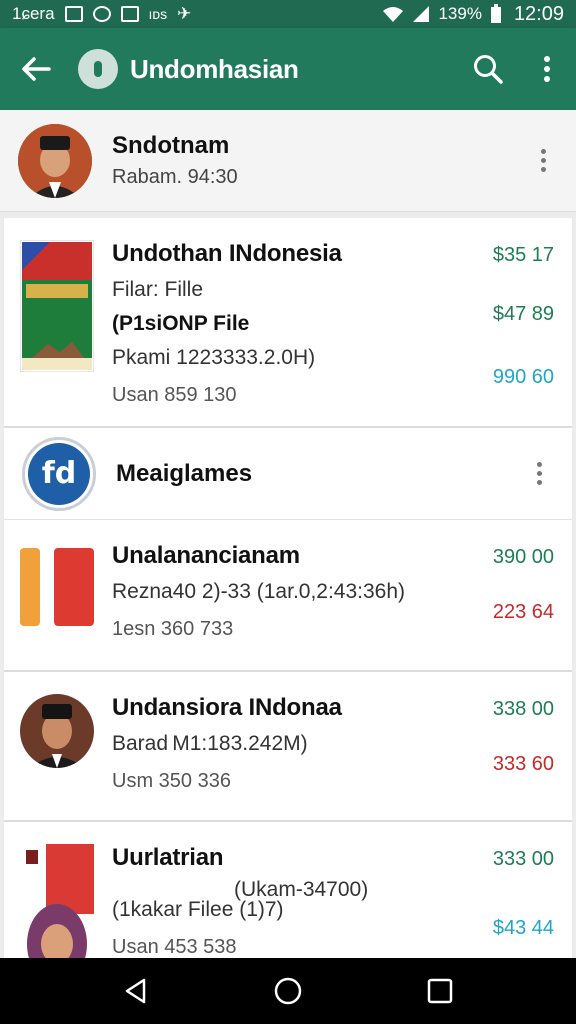 The image size is (576, 1024). I want to click on signal-icon, so click(421, 14).